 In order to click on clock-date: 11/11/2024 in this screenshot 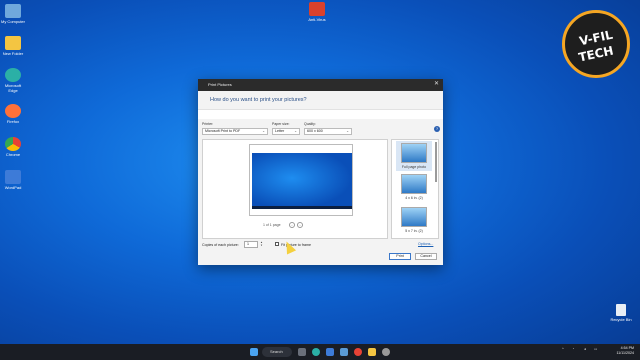, I will do `click(625, 353)`.